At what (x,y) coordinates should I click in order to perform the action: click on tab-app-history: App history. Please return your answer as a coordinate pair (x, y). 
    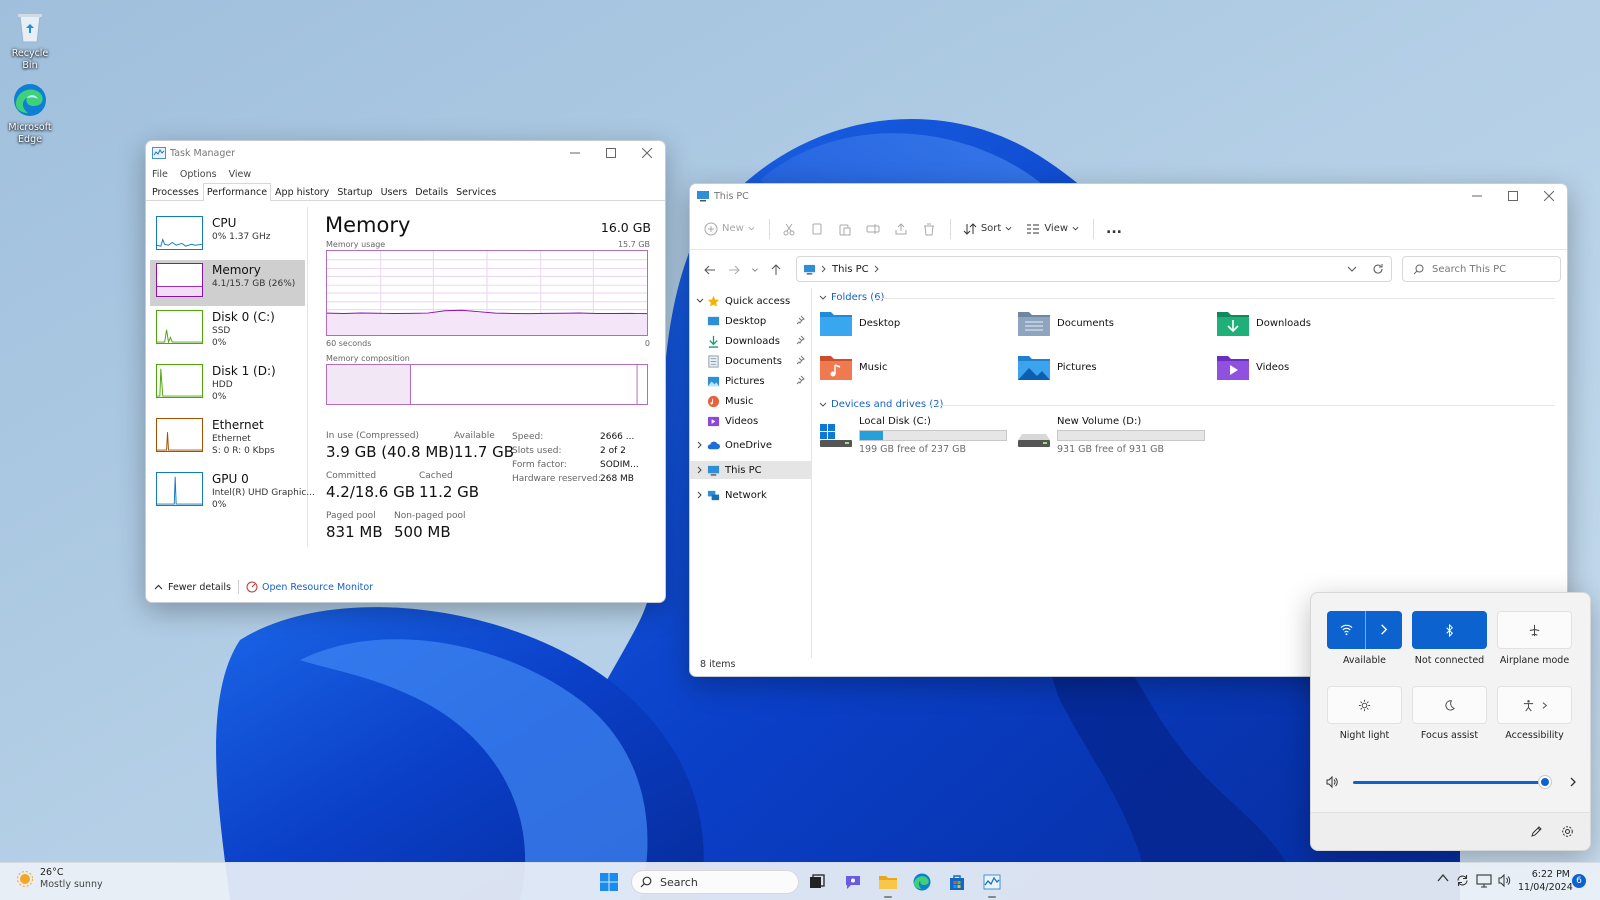
    Looking at the image, I should click on (302, 191).